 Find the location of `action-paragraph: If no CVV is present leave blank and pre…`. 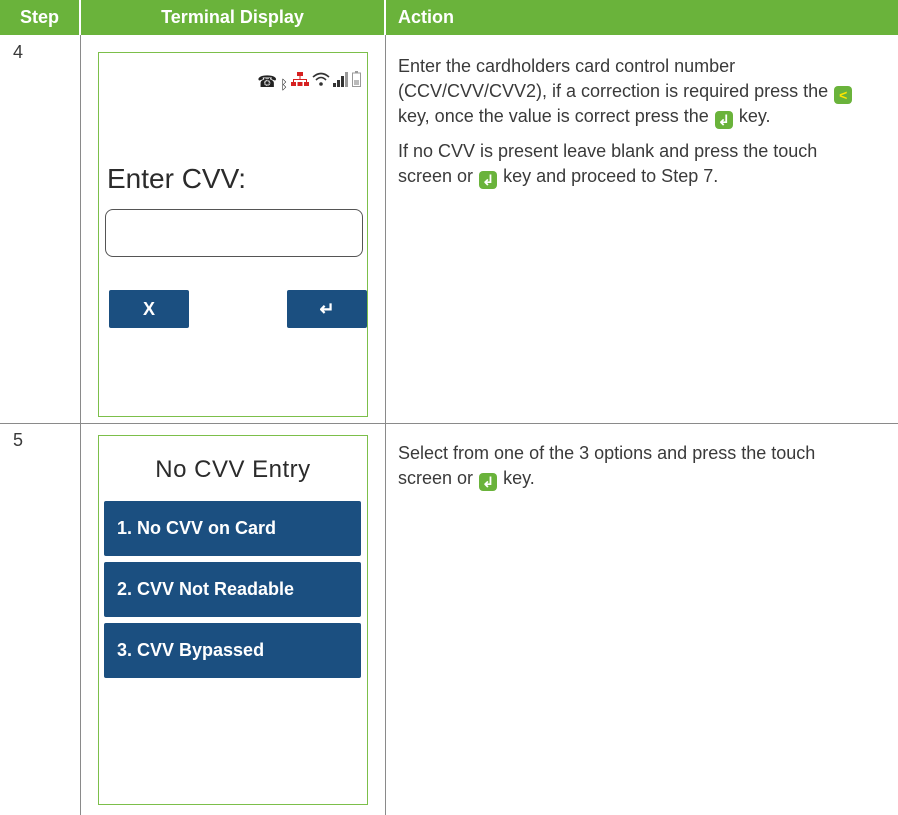

action-paragraph: If no CVV is present leave blank and pre… is located at coordinates (633, 164).